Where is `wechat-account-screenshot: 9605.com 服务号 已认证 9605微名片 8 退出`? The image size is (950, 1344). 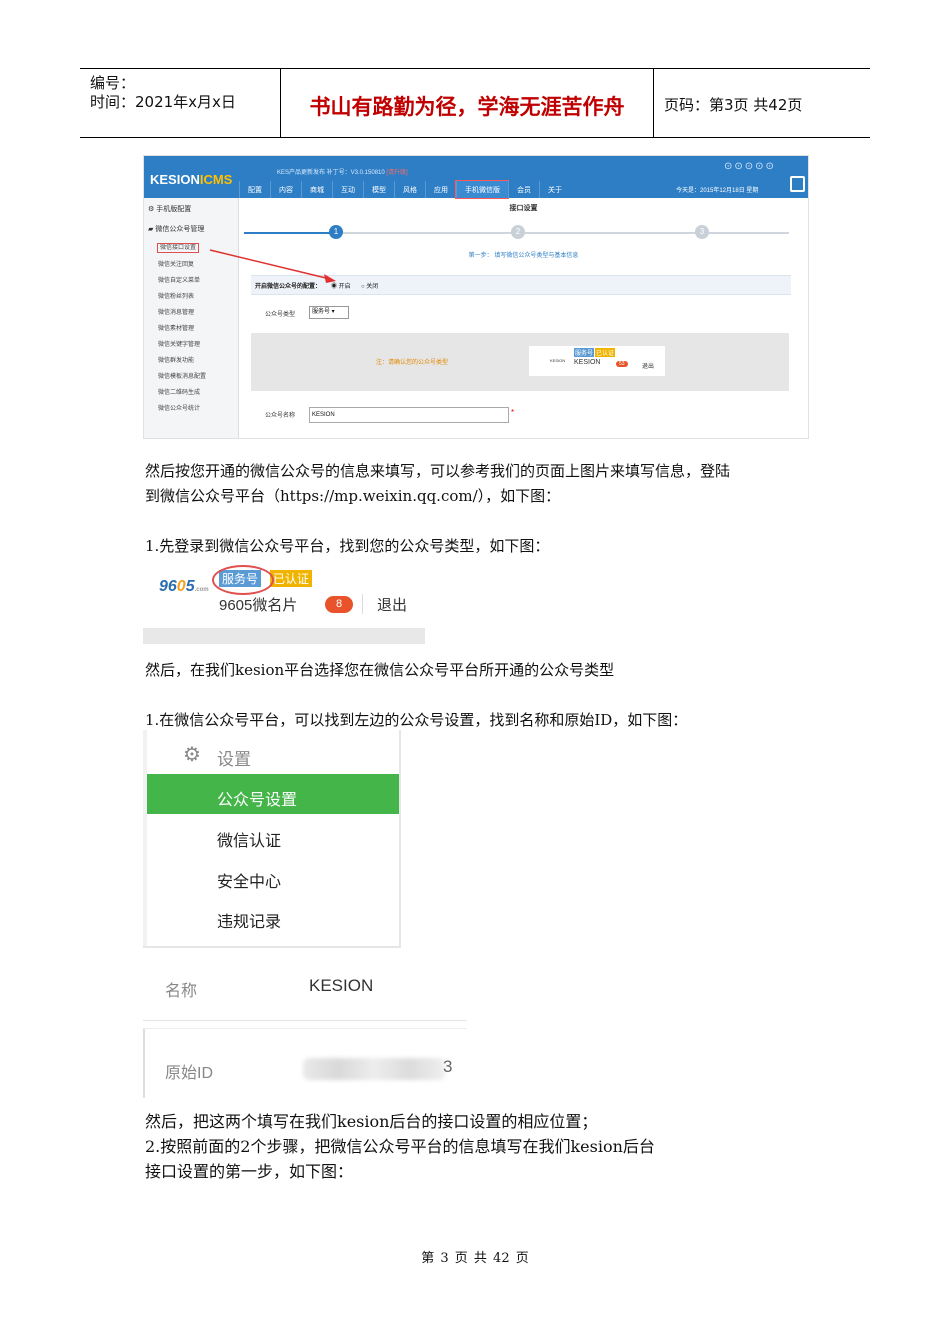
wechat-account-screenshot: 9605.com 服务号 已认证 9605微名片 8 退出 is located at coordinates (284, 601).